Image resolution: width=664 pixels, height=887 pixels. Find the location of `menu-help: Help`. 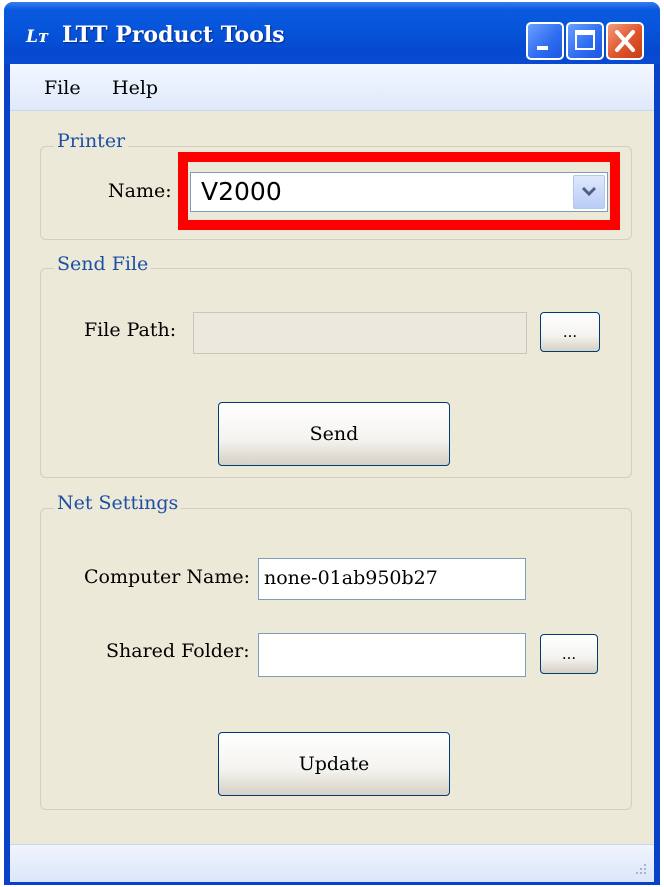

menu-help: Help is located at coordinates (135, 88).